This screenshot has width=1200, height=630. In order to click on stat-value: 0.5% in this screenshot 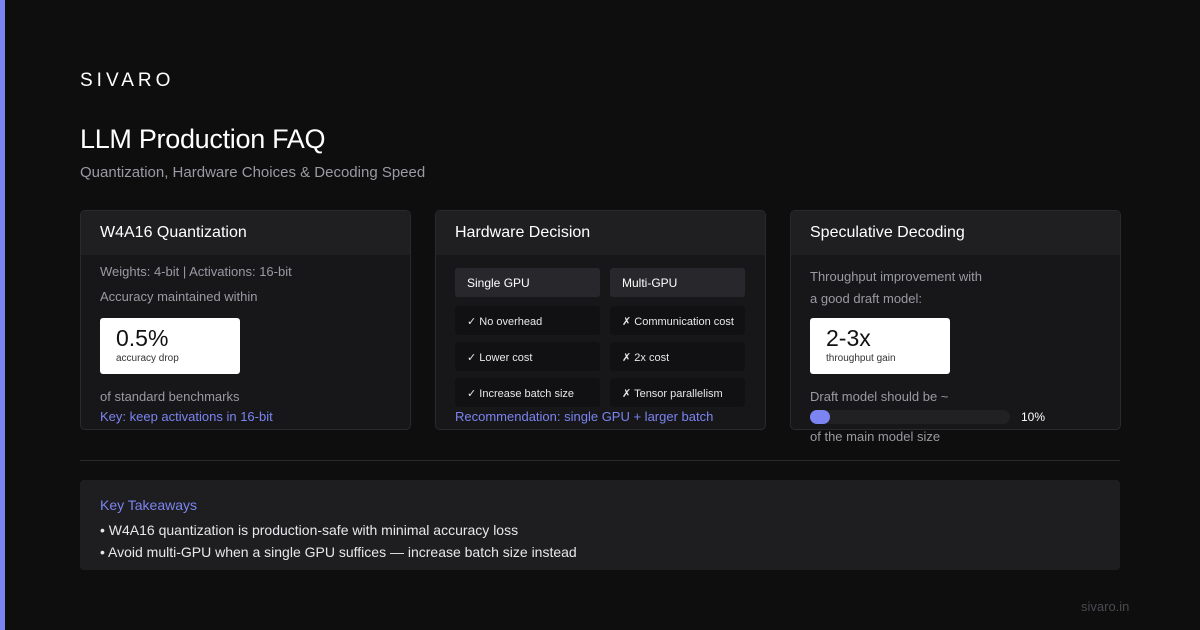, I will do `click(142, 338)`.